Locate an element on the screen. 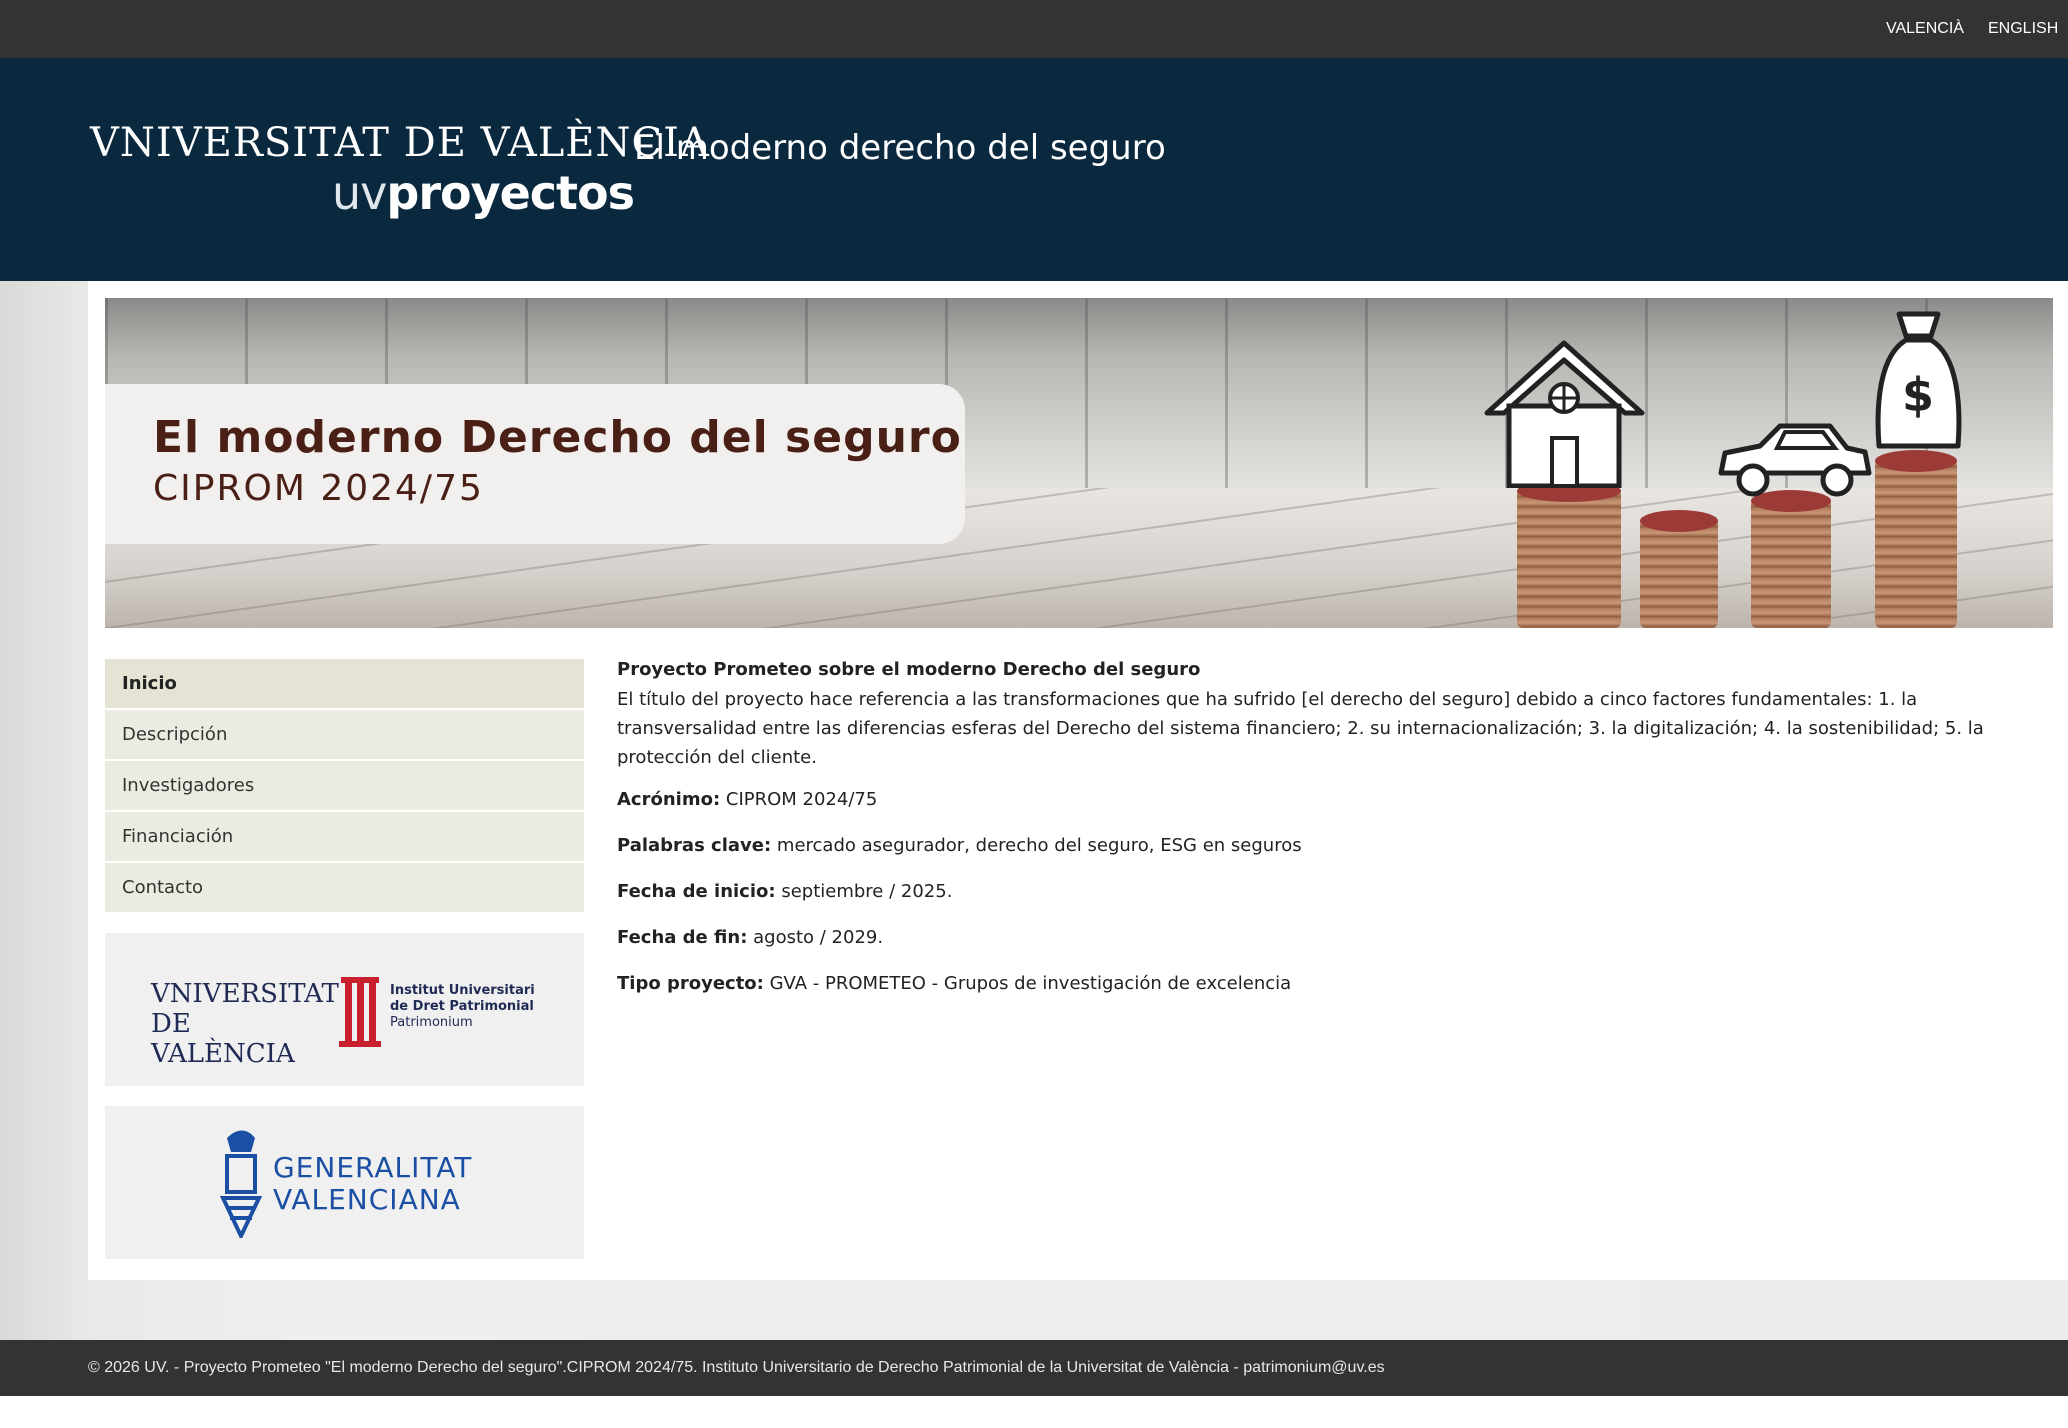  logo-uv-text: uv is located at coordinates (359, 193).